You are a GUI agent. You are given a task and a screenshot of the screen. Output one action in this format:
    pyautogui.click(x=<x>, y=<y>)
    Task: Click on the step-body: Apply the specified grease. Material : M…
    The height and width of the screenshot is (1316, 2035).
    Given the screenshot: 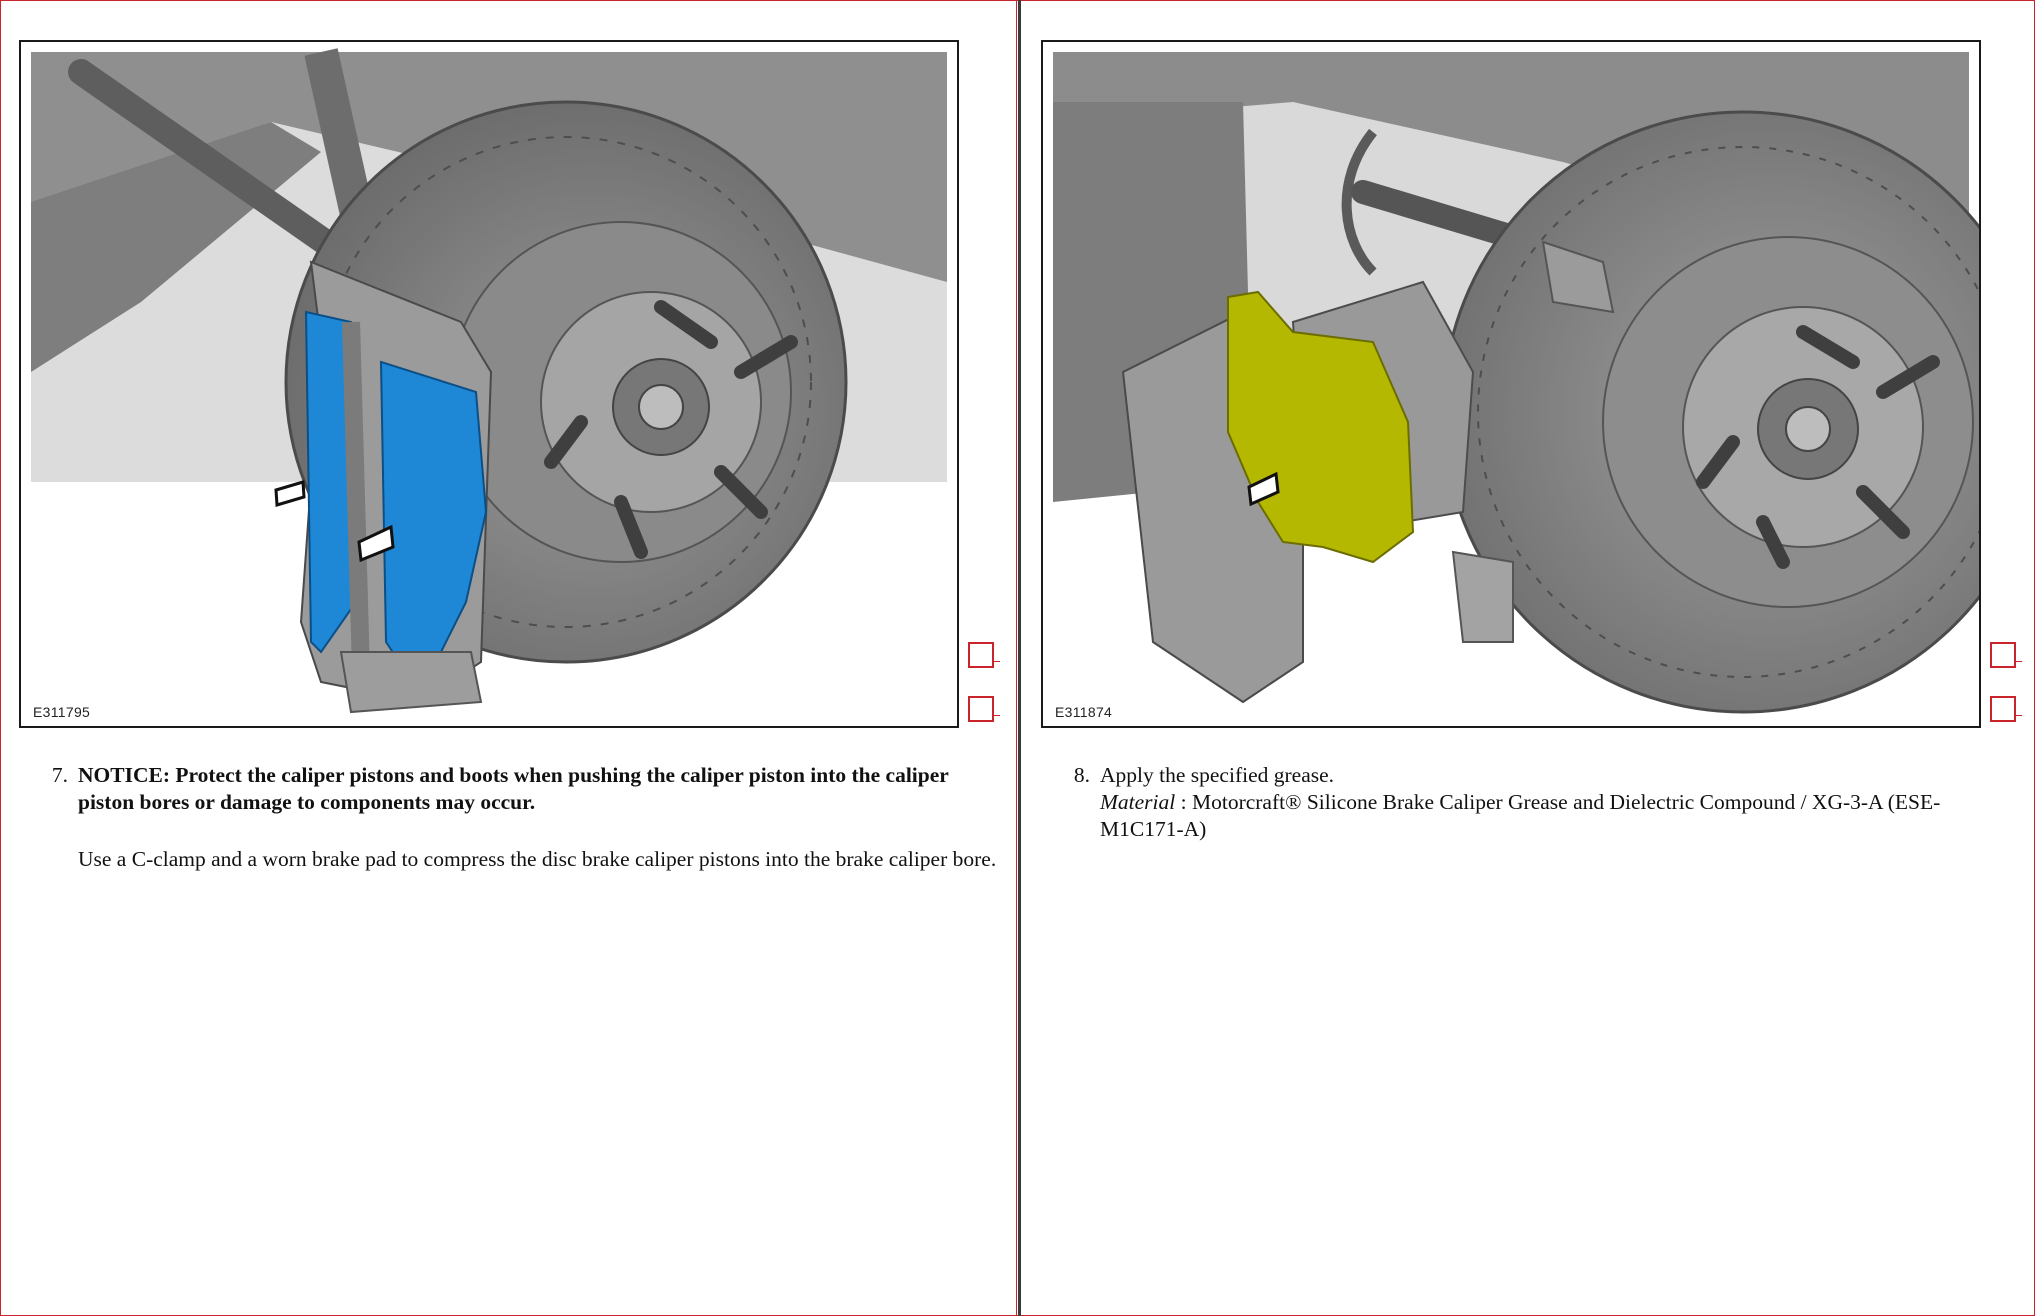 What is the action you would take?
    pyautogui.click(x=1551, y=802)
    